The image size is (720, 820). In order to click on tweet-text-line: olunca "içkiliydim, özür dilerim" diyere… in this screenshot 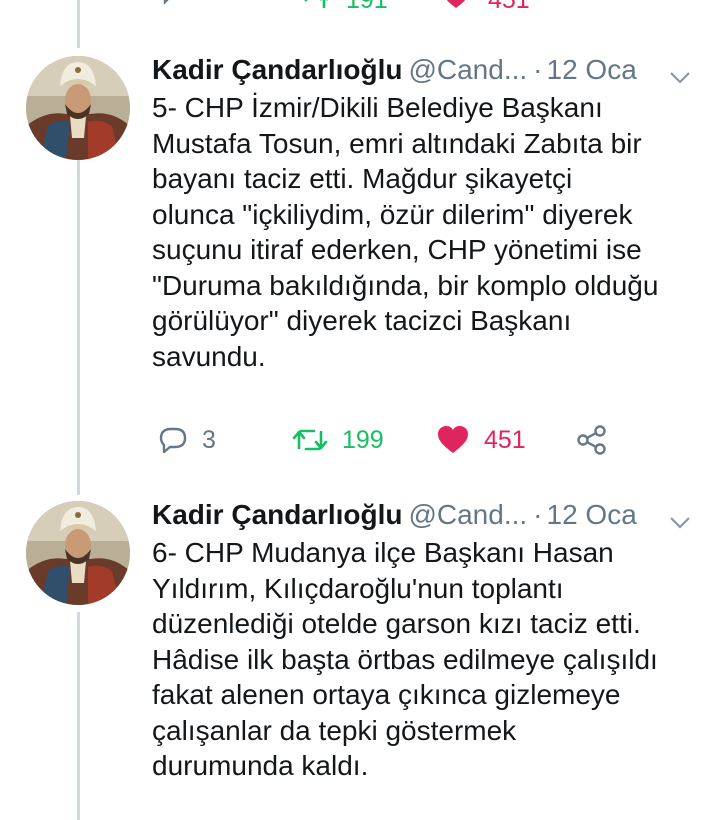, I will do `click(392, 214)`.